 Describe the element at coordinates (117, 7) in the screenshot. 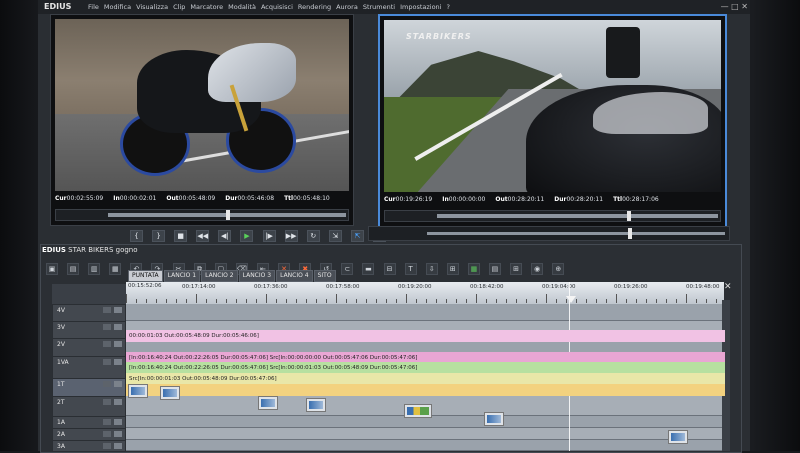

I see `menu-item: Modifica` at that location.